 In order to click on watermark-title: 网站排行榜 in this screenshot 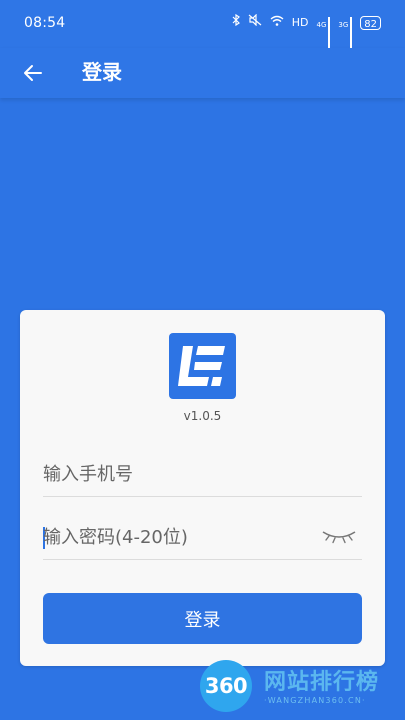, I will do `click(322, 682)`.